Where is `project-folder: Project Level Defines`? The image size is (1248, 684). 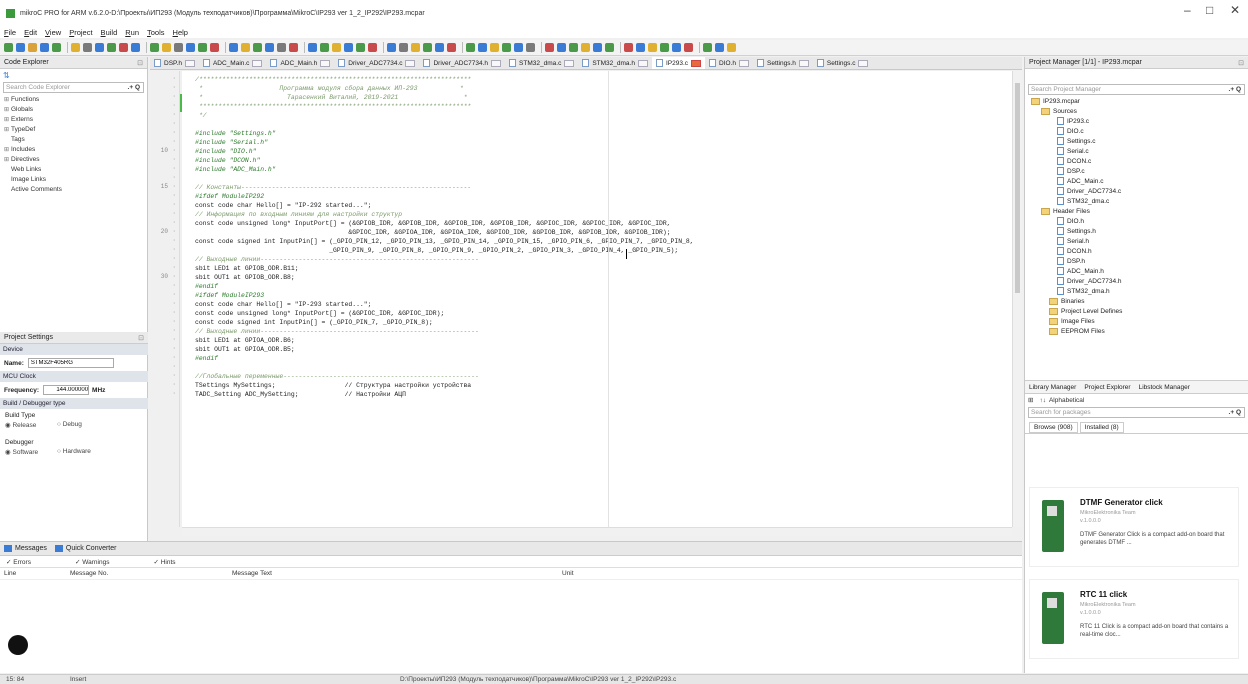 project-folder: Project Level Defines is located at coordinates (1136, 311).